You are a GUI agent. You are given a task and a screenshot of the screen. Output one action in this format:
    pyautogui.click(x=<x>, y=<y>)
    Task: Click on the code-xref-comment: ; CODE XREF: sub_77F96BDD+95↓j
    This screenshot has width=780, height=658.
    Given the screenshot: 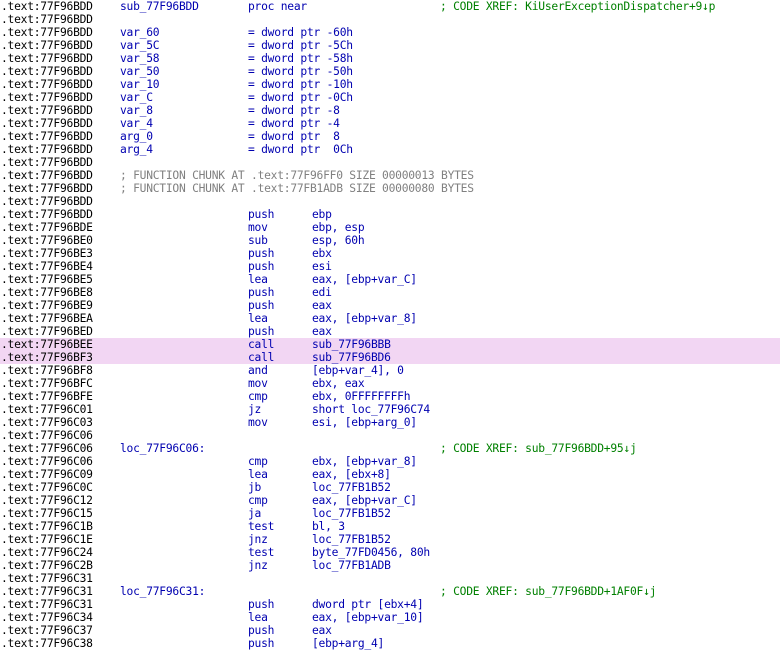 What is the action you would take?
    pyautogui.click(x=538, y=448)
    